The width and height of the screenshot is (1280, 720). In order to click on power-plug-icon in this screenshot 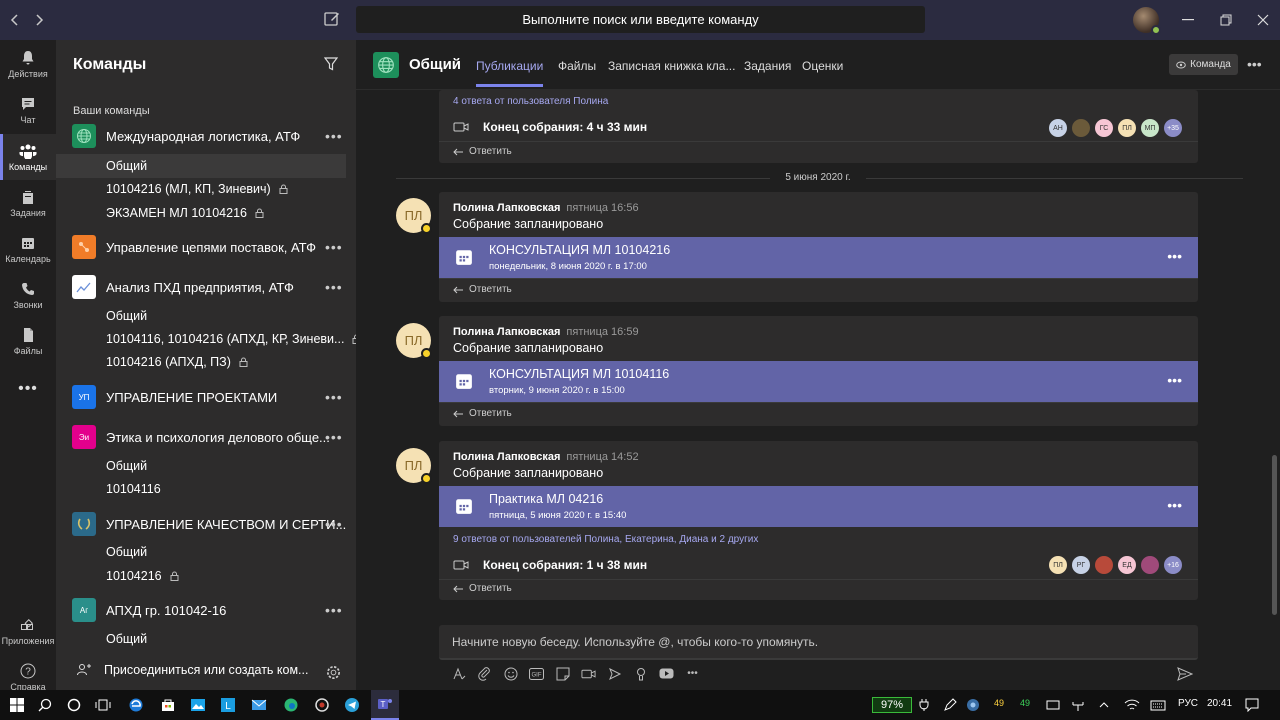, I will do `click(924, 705)`.